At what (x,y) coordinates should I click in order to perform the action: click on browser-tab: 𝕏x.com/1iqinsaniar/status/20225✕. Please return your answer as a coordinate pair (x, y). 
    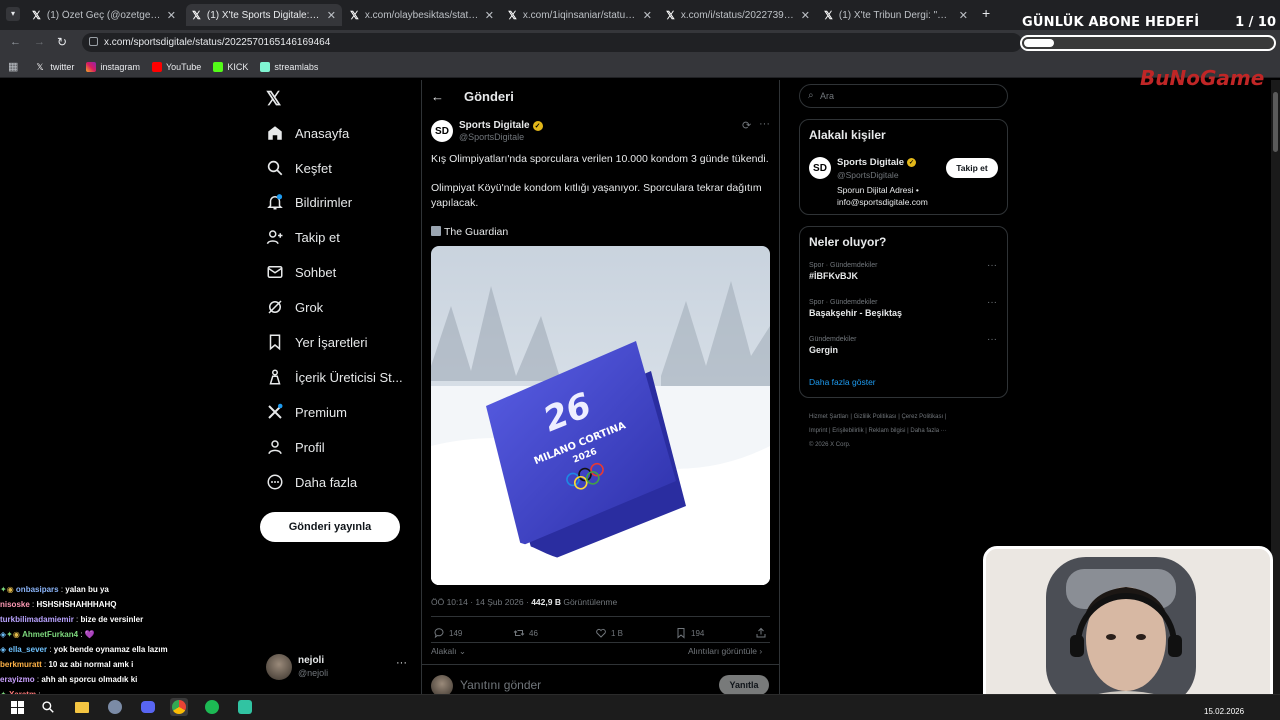
    Looking at the image, I should click on (580, 15).